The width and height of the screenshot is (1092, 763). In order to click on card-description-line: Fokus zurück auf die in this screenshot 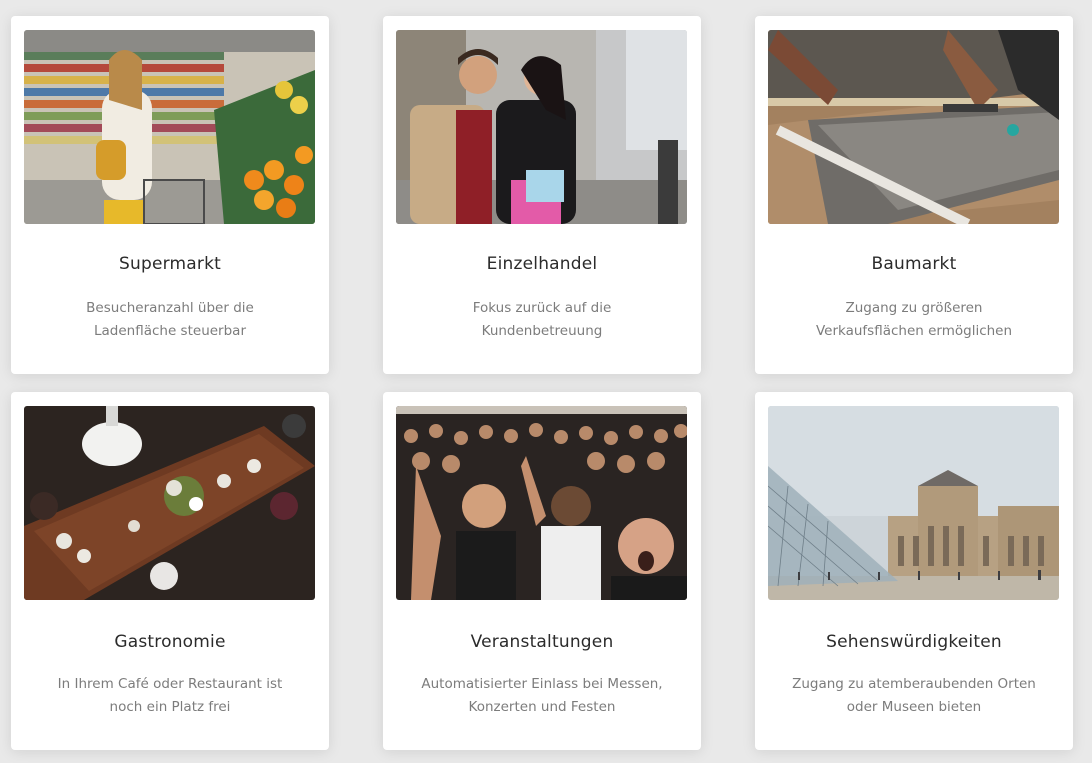, I will do `click(542, 308)`.